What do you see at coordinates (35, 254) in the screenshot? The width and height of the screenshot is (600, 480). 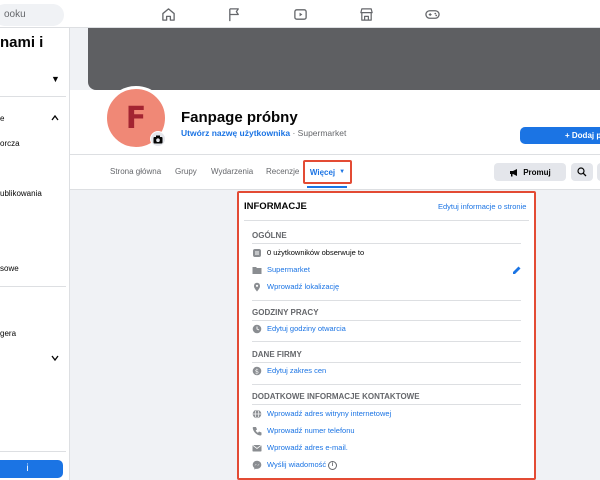 I see `left-sidebar: nami i ▼ e orcza ublikowania sowe gera i` at bounding box center [35, 254].